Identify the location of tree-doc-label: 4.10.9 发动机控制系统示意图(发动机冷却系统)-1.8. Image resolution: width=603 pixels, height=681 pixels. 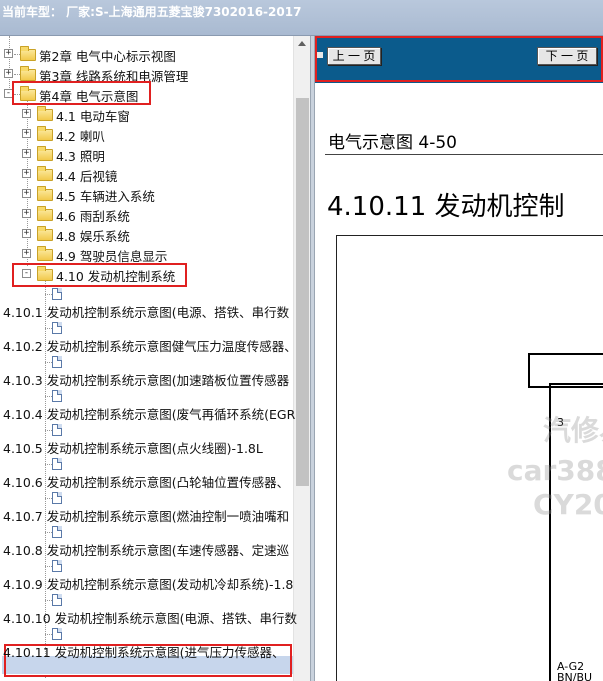
(148, 584).